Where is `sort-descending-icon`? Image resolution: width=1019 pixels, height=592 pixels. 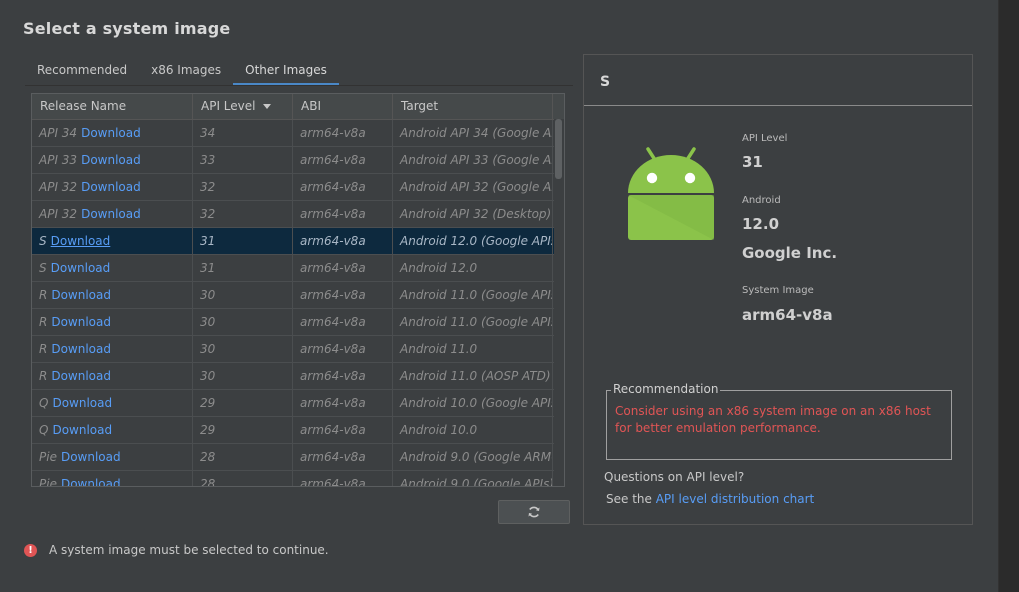 sort-descending-icon is located at coordinates (267, 106).